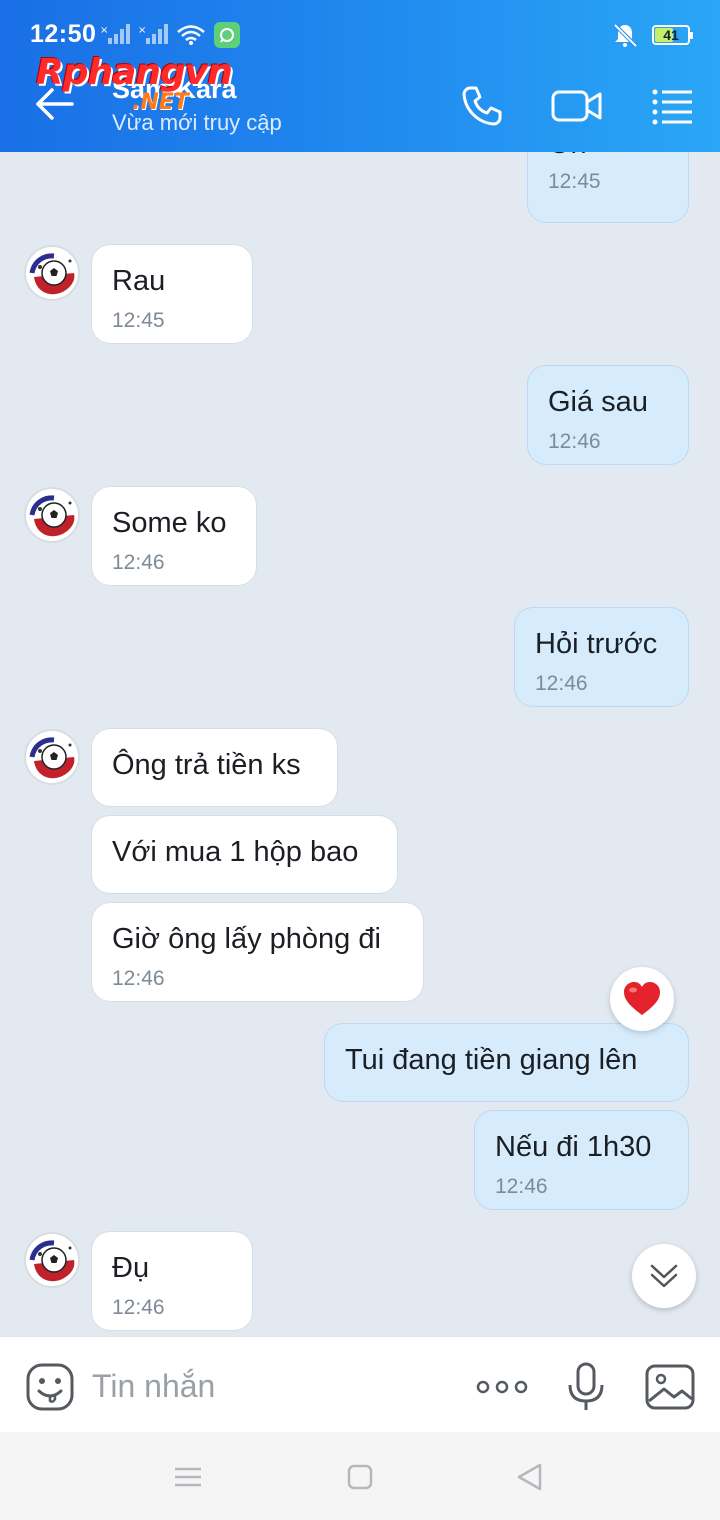  I want to click on message-text: Some ko, so click(169, 523).